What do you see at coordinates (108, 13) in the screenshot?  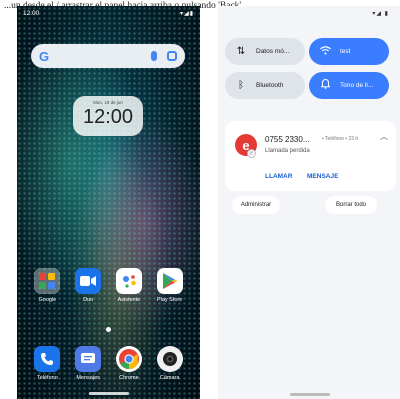 I see `status-bar: 12:00 ▾◢▮` at bounding box center [108, 13].